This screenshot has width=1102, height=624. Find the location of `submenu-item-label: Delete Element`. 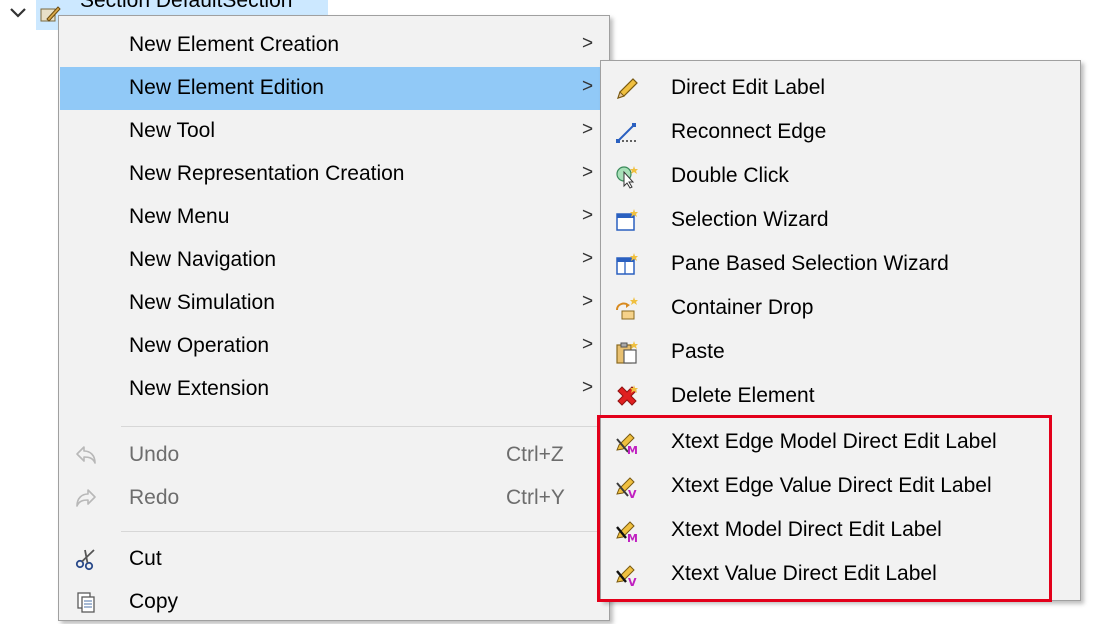

submenu-item-label: Delete Element is located at coordinates (743, 395).